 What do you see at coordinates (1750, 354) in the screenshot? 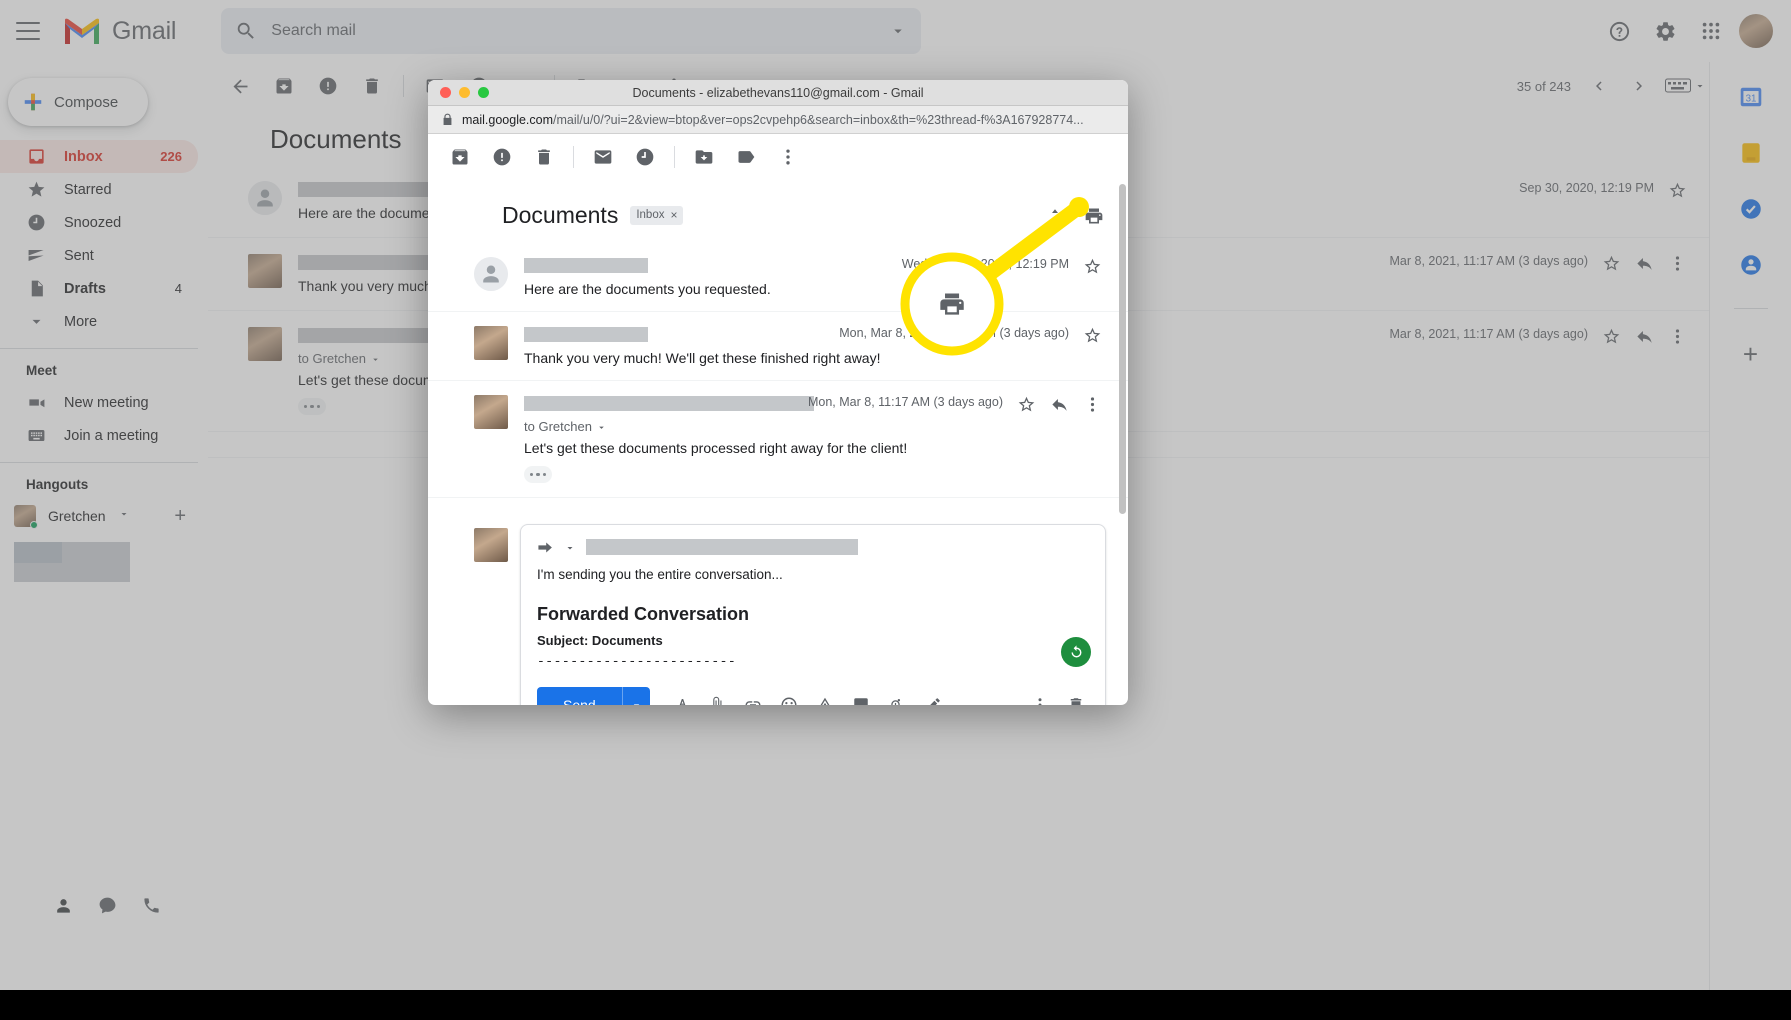
I see `get-addons-plus-icon: +` at bounding box center [1750, 354].